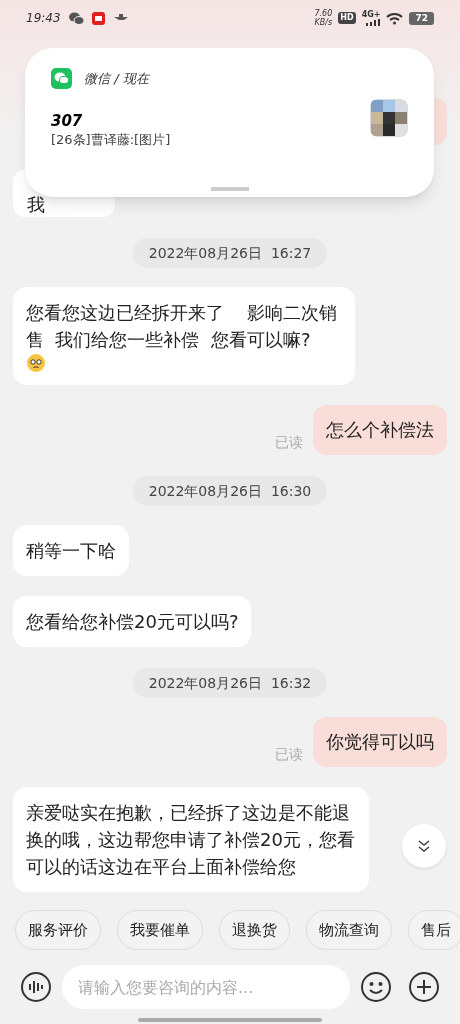 The height and width of the screenshot is (1024, 460). I want to click on quick-reply-chip: 售后, so click(434, 930).